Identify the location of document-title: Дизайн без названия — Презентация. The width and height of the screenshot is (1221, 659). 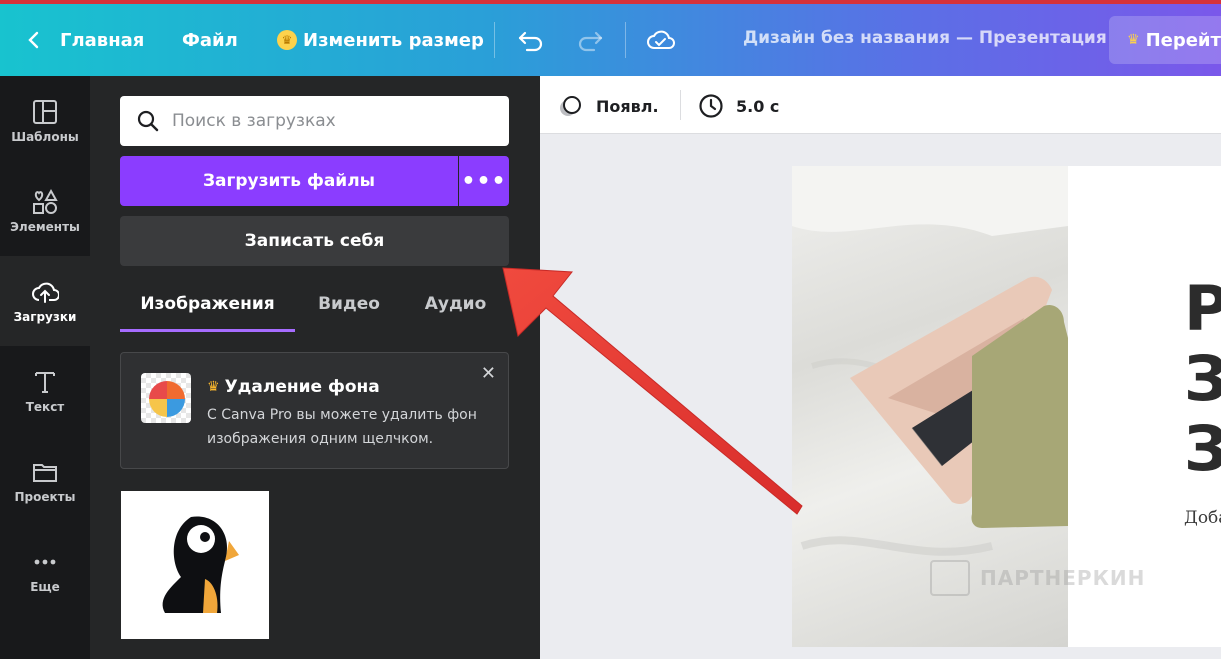
(925, 38).